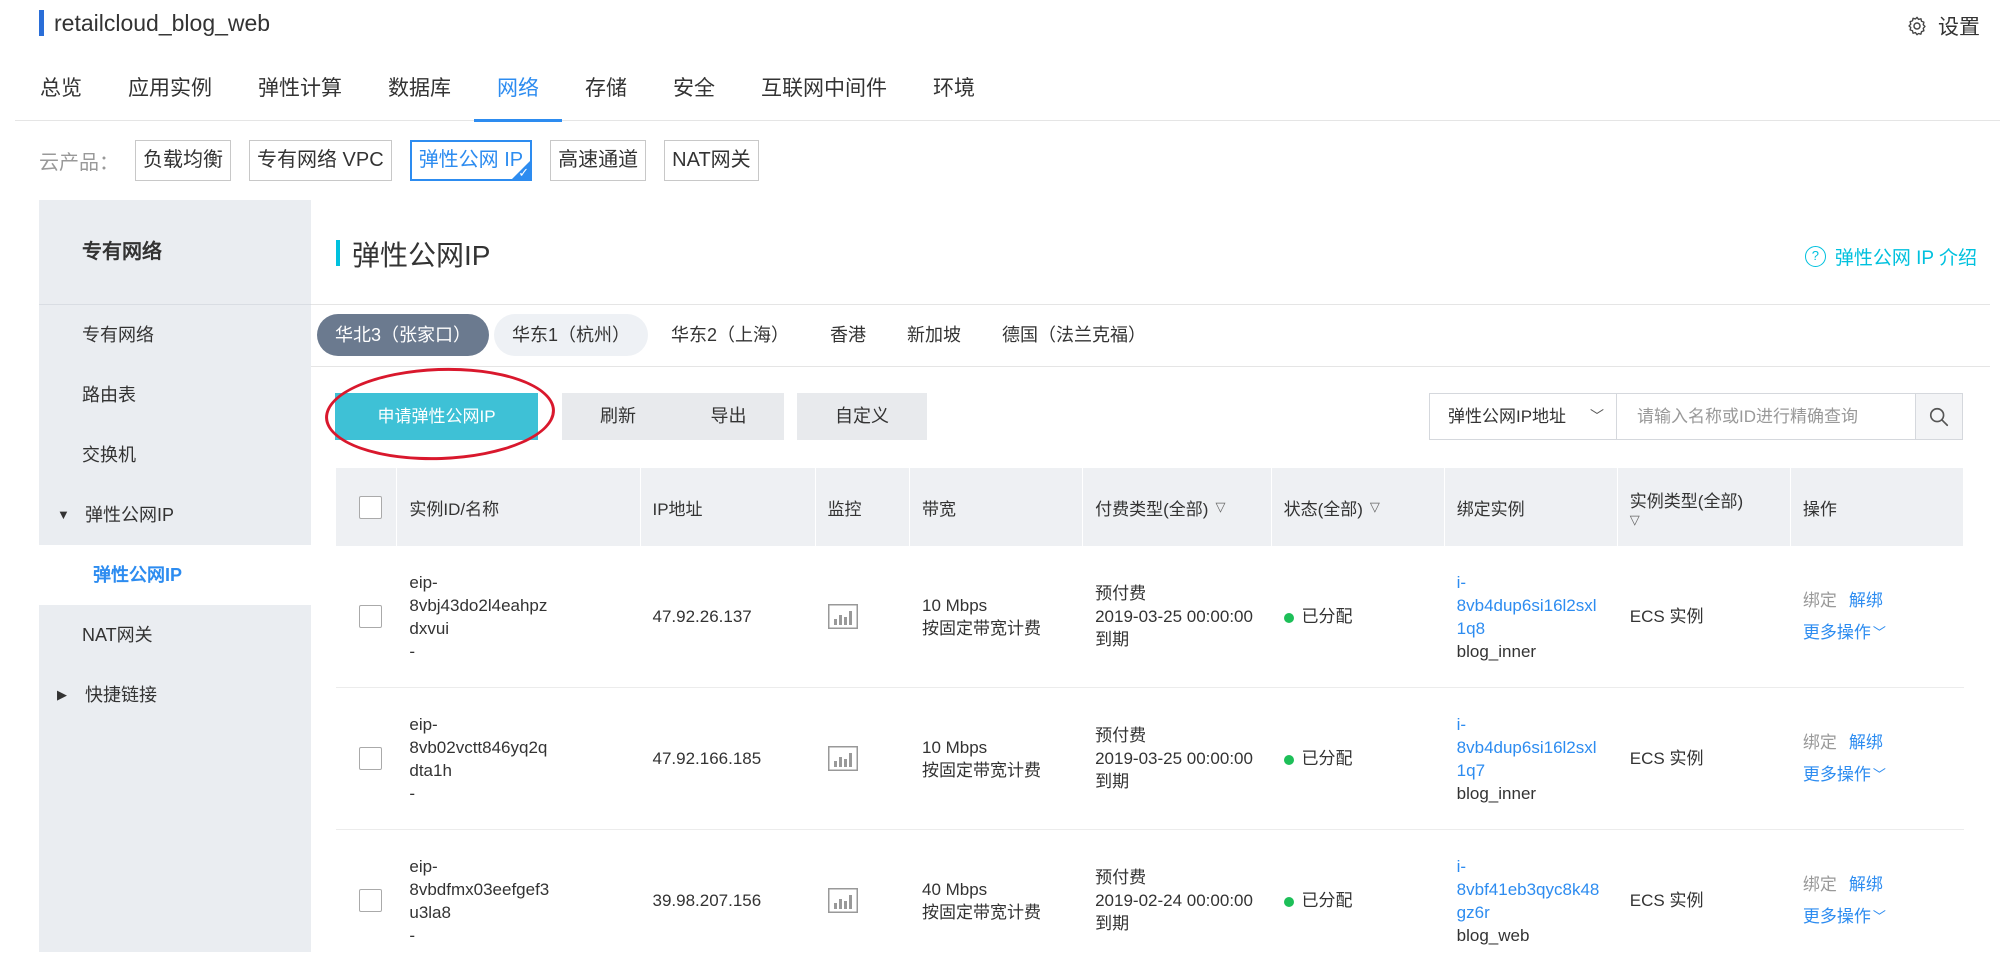 This screenshot has height=969, width=2000. I want to click on product-nat: NAT网关, so click(711, 160).